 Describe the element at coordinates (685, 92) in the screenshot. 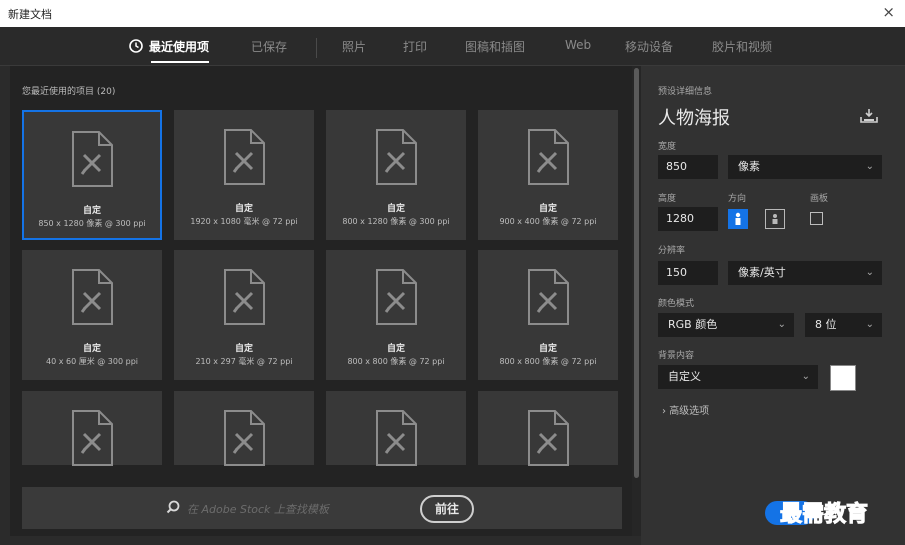

I see `preset-details-header: 预设详细信息` at that location.